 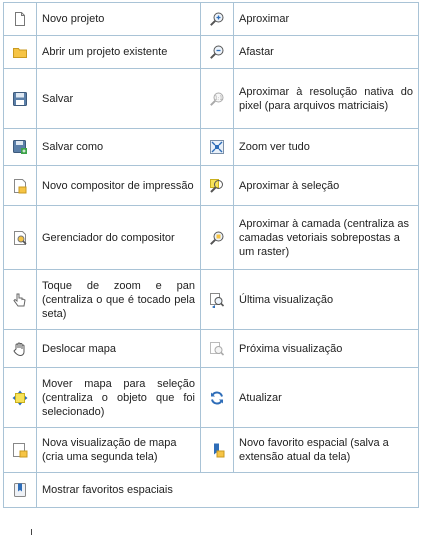 I want to click on show-spatial-bookmarks-icon, so click(x=20, y=490).